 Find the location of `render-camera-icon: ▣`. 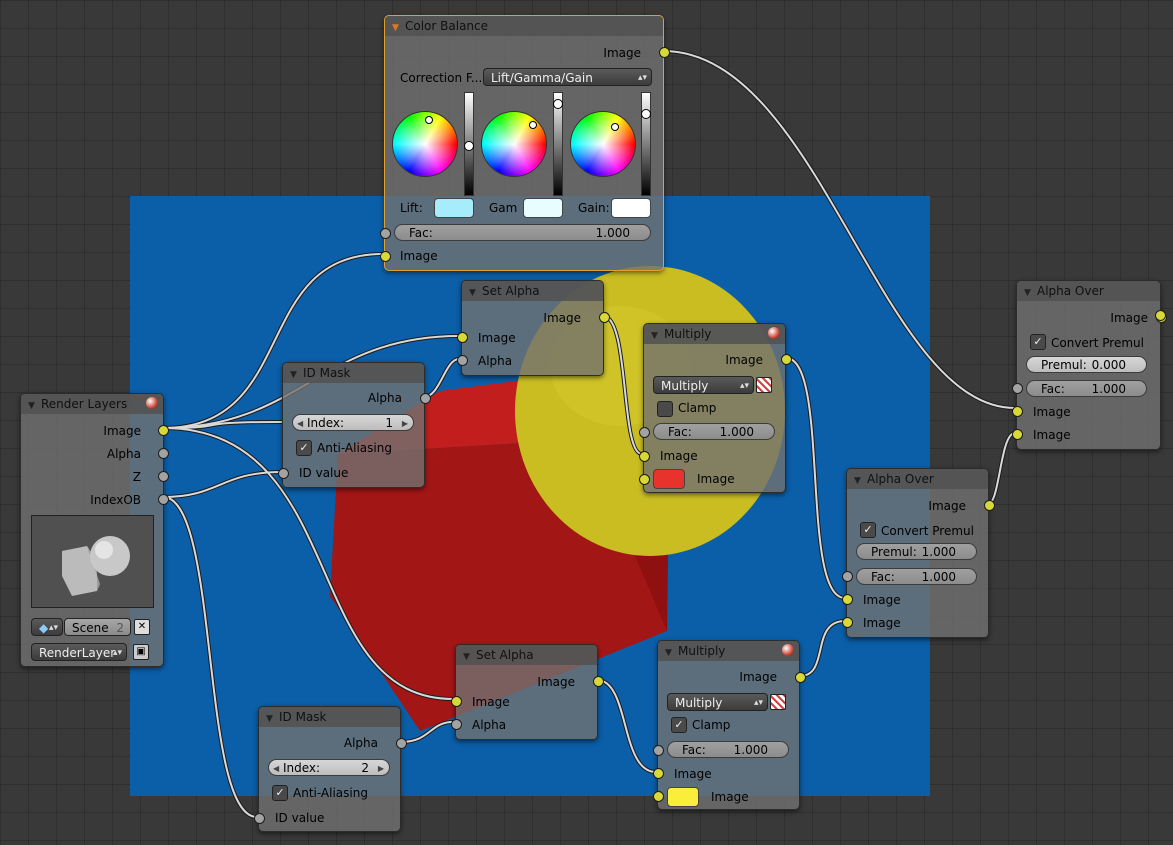

render-camera-icon: ▣ is located at coordinates (141, 652).